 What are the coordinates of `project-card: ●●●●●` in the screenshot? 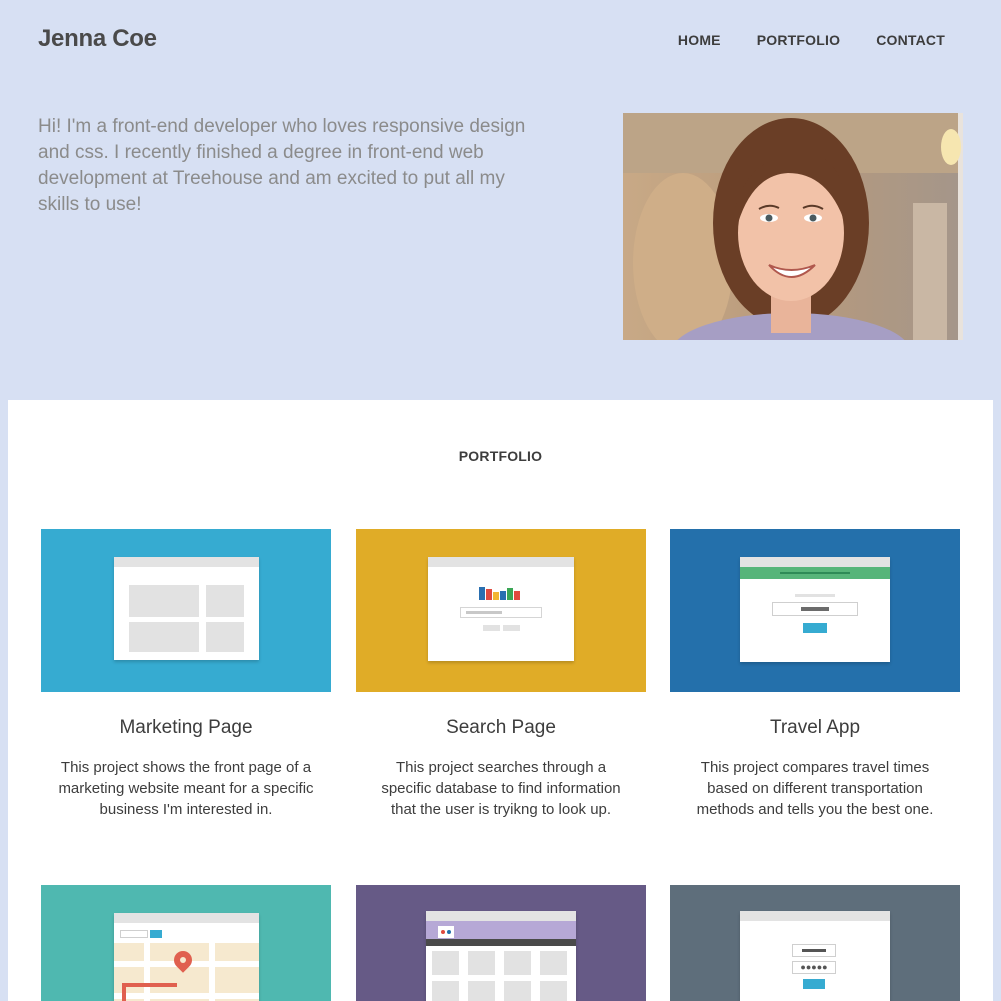 It's located at (815, 943).